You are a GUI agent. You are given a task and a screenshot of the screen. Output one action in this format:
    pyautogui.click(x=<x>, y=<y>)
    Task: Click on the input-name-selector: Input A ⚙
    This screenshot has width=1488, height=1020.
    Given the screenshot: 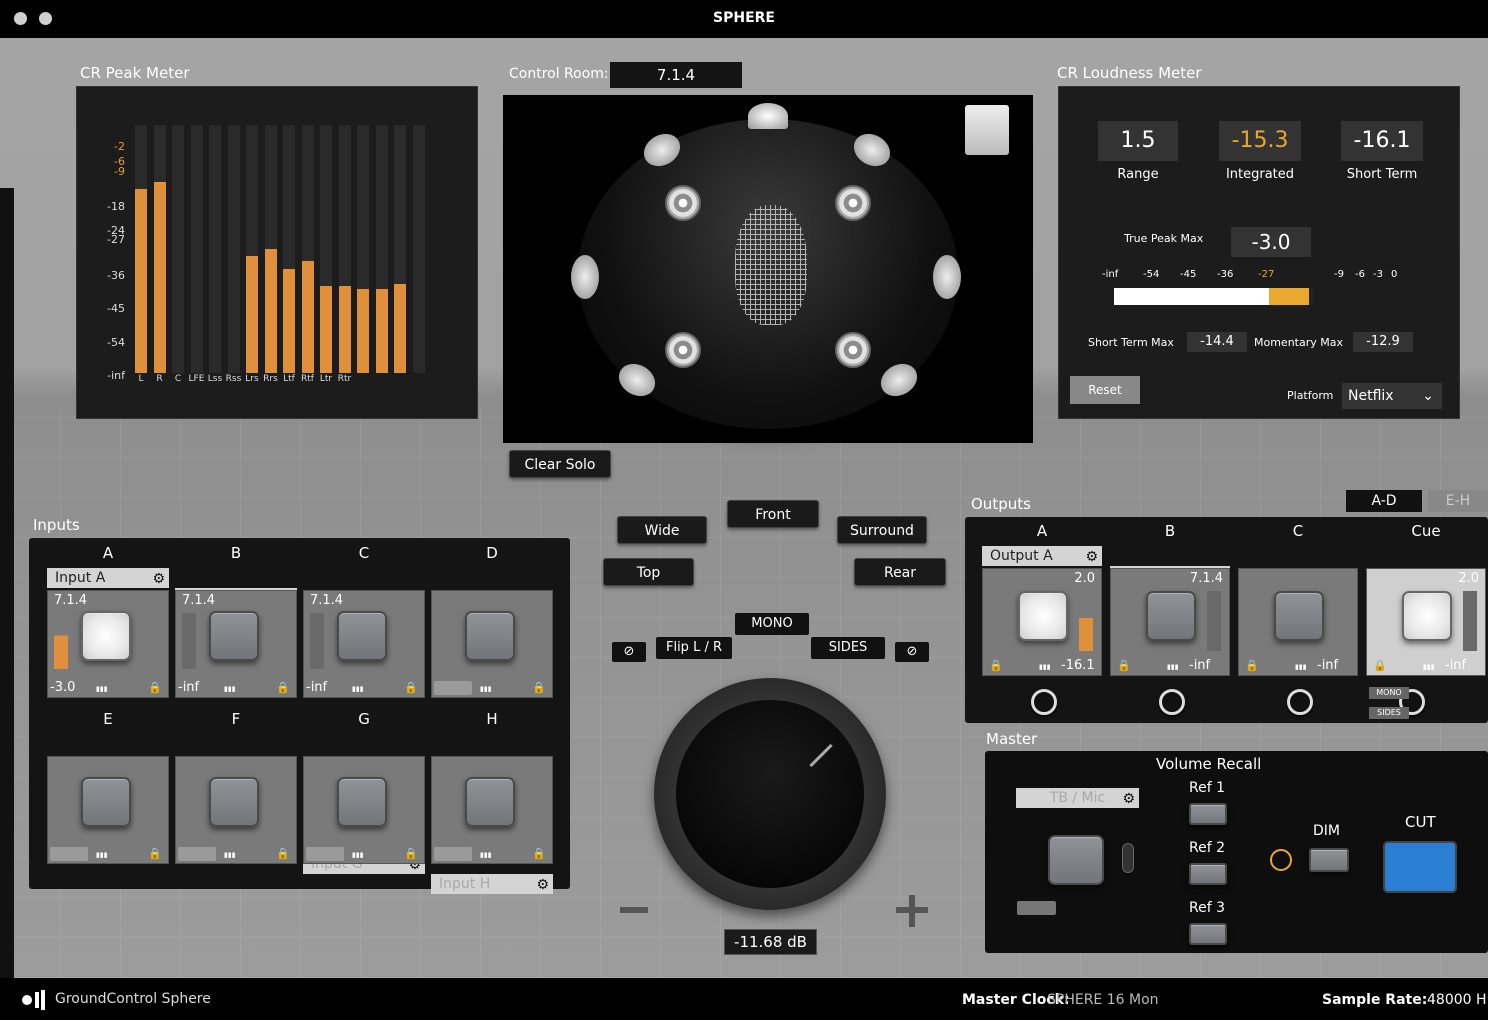 What is the action you would take?
    pyautogui.click(x=108, y=578)
    